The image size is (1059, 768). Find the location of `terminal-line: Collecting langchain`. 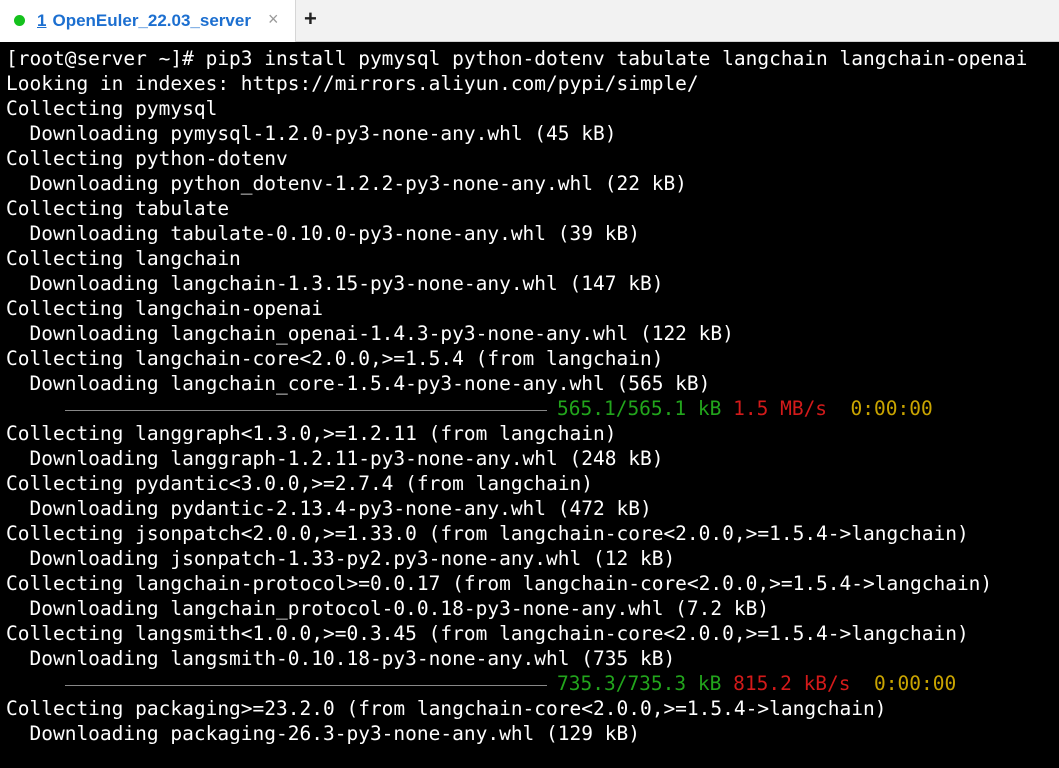

terminal-line: Collecting langchain is located at coordinates (123, 258).